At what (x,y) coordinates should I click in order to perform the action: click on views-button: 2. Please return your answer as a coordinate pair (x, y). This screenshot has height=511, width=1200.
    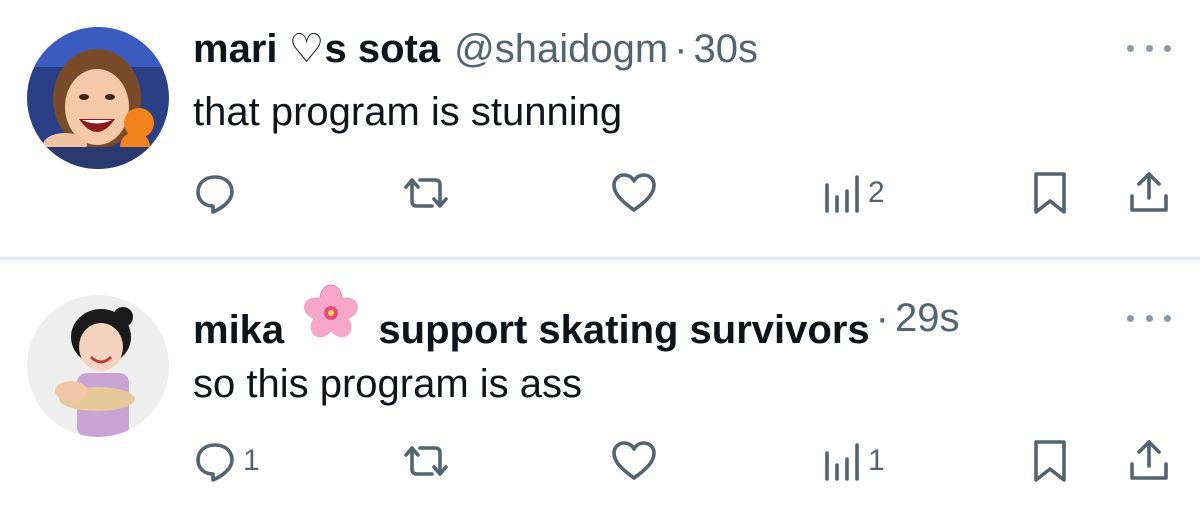
    Looking at the image, I should click on (853, 193).